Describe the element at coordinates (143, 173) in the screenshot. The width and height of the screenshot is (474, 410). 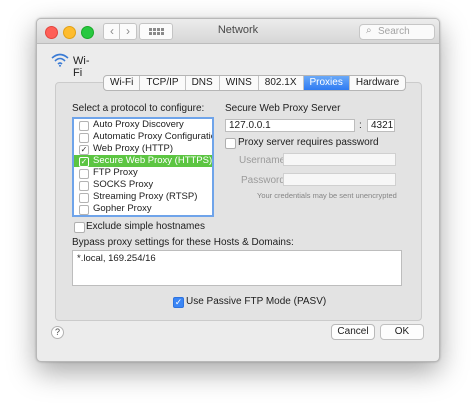
I see `list-item: FTP Proxy` at that location.